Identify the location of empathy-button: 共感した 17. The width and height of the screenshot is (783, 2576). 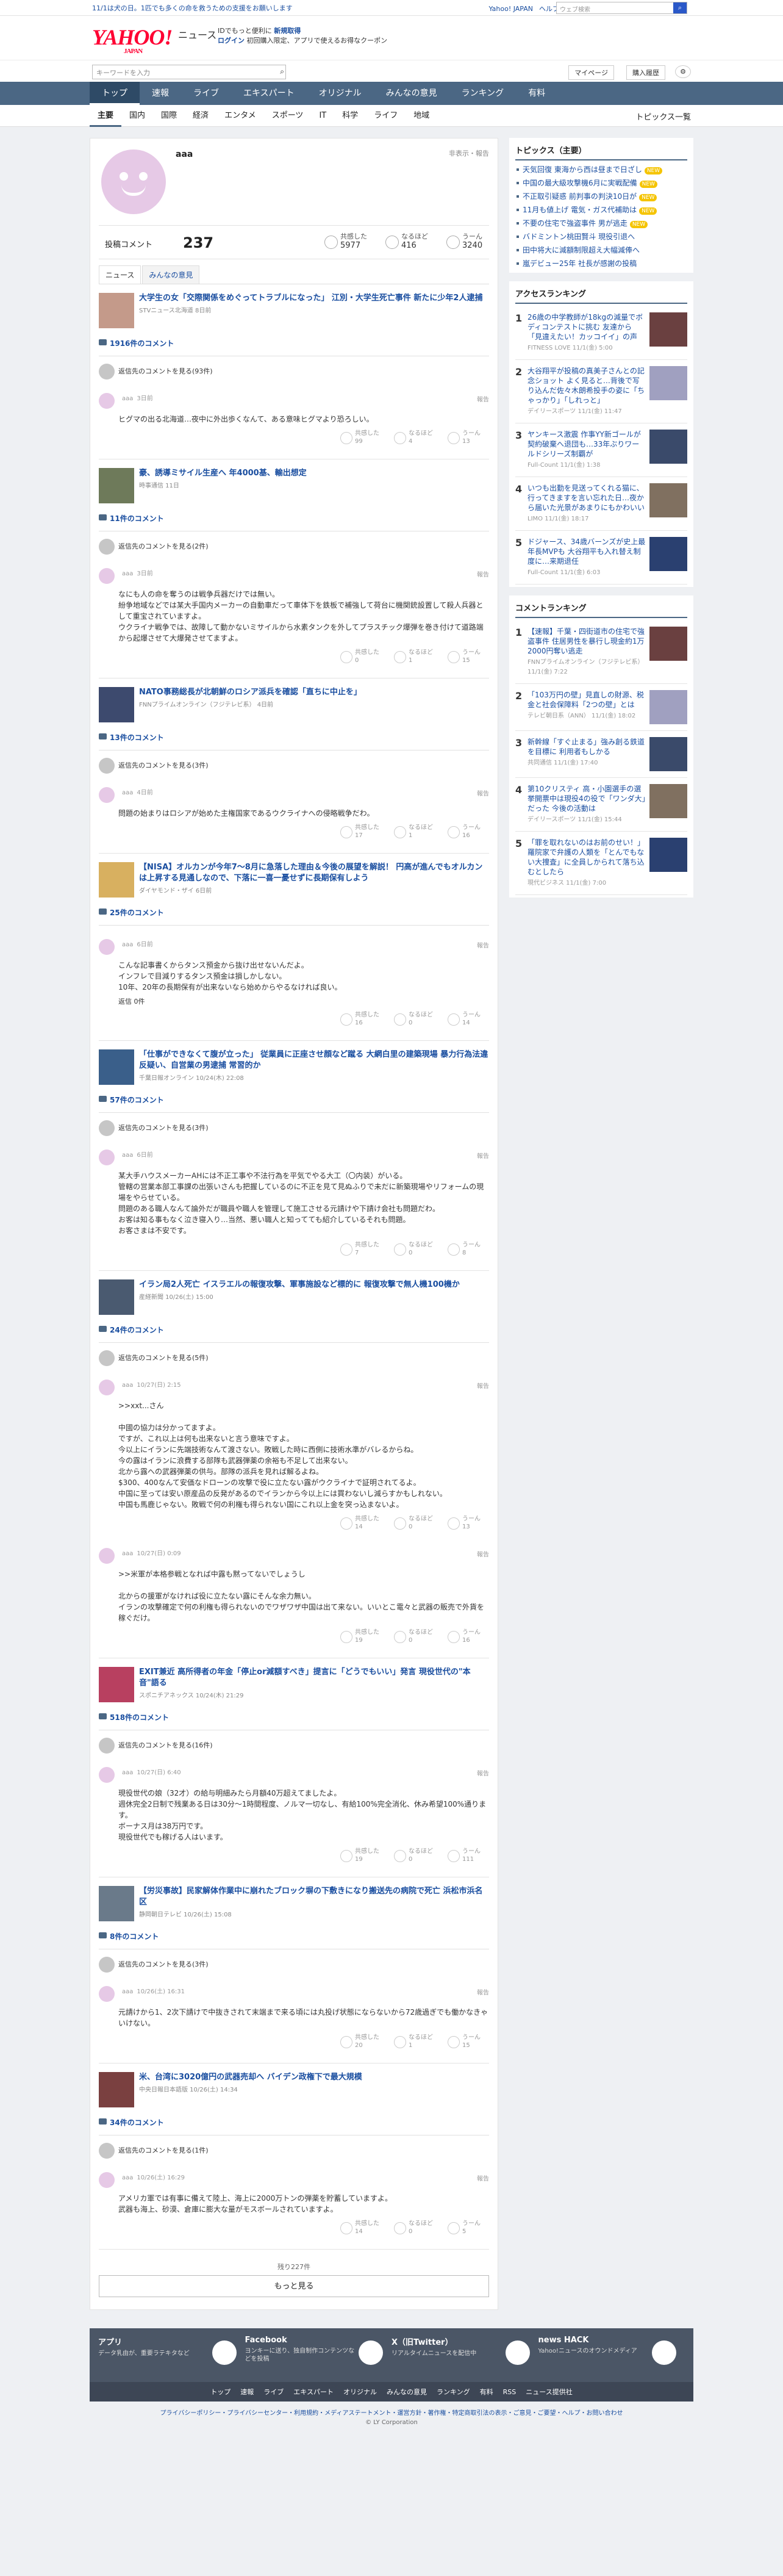
(361, 832).